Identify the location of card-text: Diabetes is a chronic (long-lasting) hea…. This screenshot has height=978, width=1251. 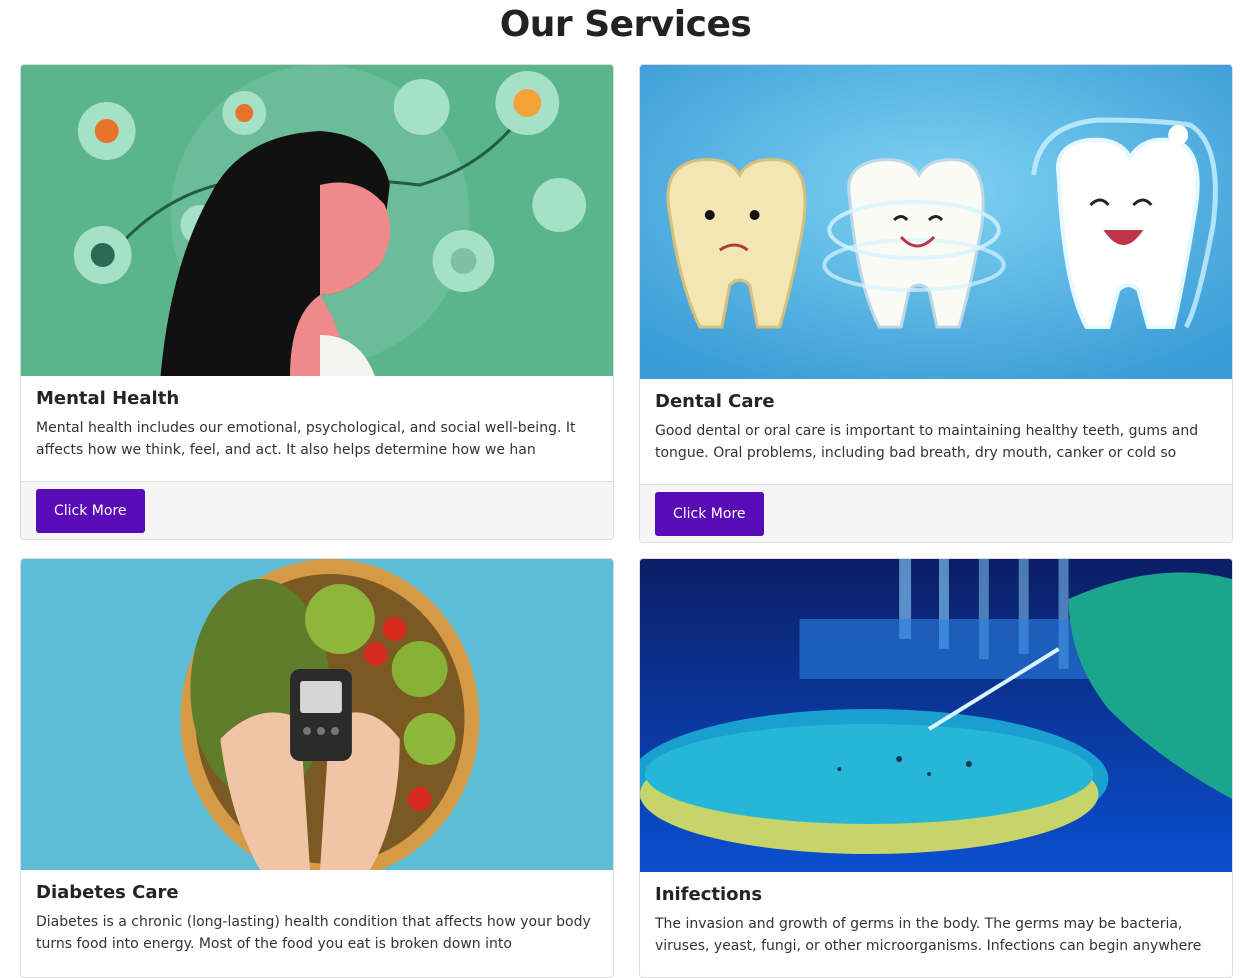
(313, 933).